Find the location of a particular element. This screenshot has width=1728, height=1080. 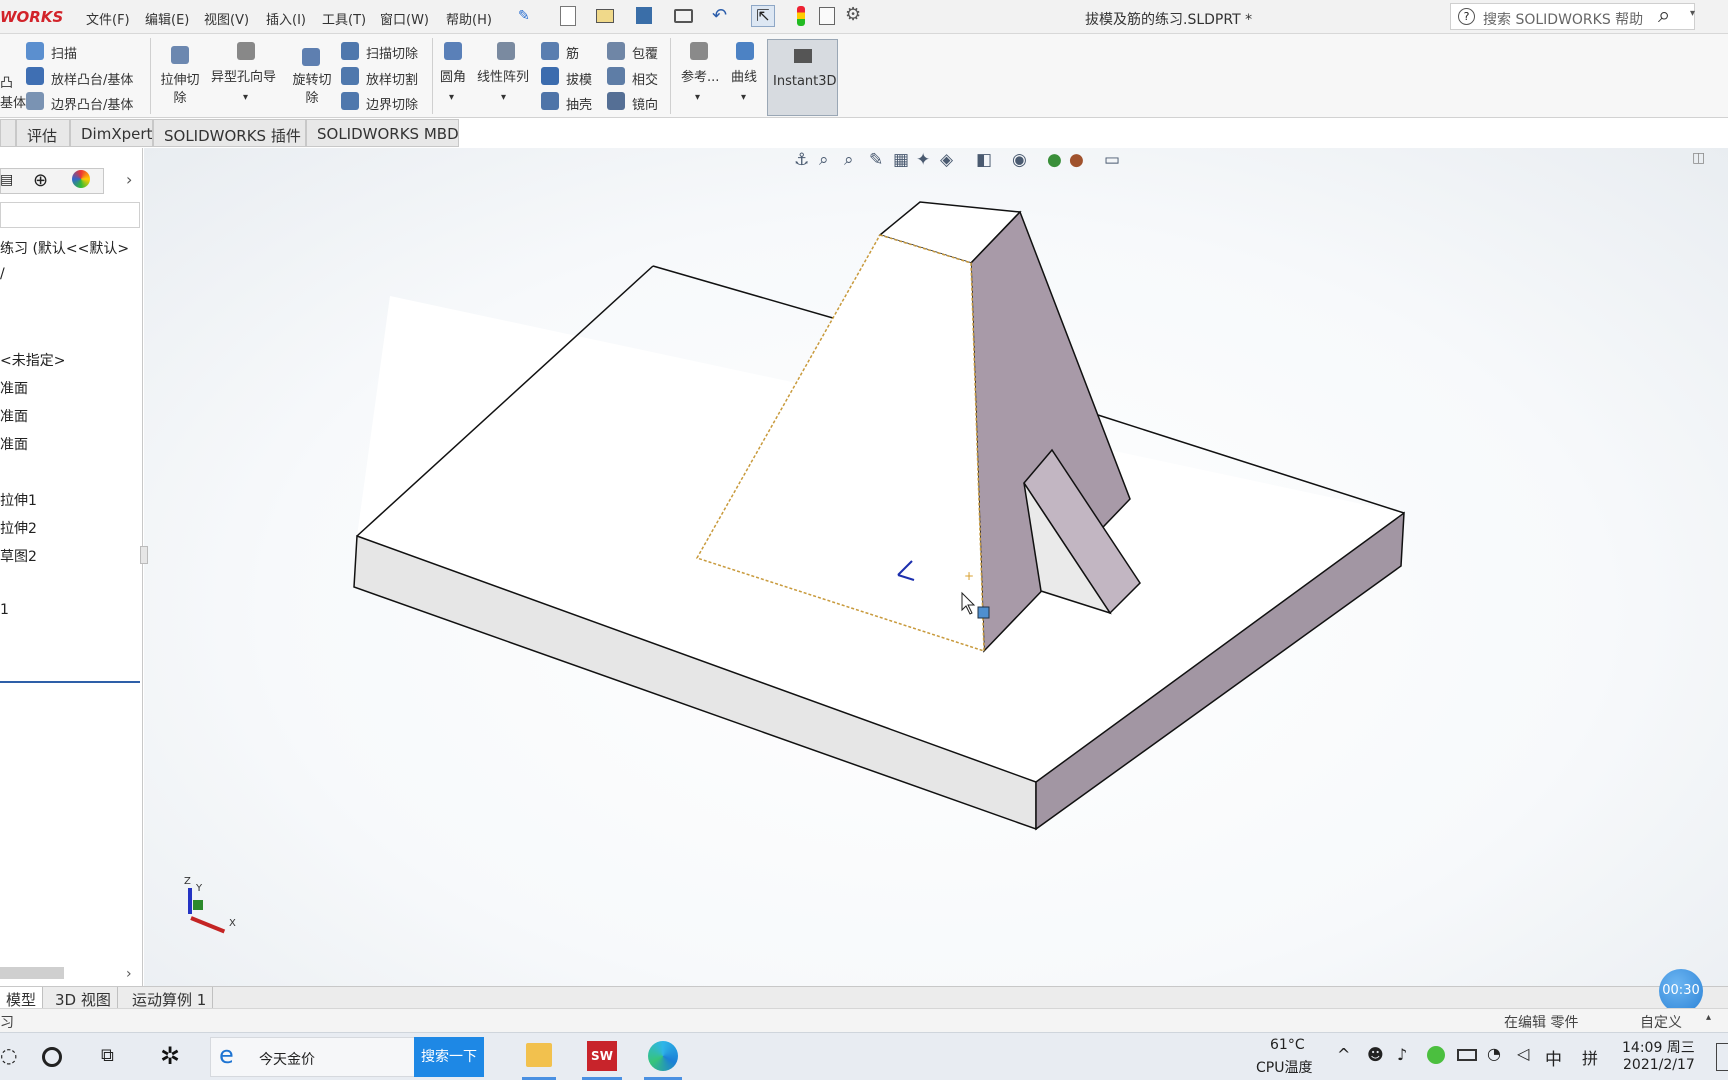

options-gear-icon: ⚙ is located at coordinates (853, 14).